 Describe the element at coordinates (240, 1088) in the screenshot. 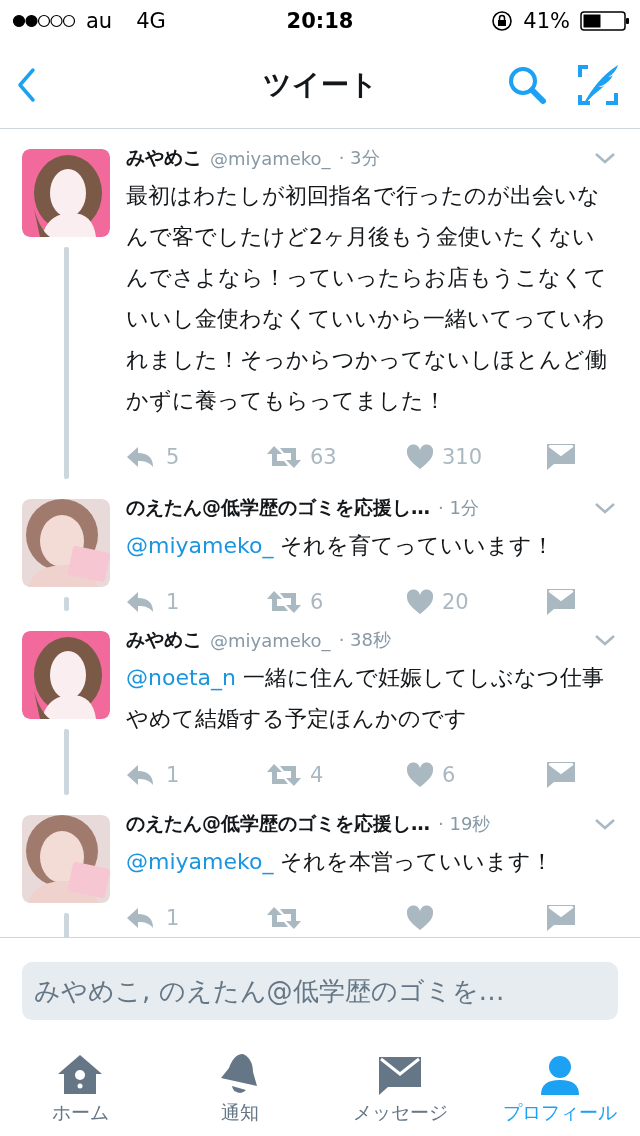

I see `tab-item: 通知` at that location.